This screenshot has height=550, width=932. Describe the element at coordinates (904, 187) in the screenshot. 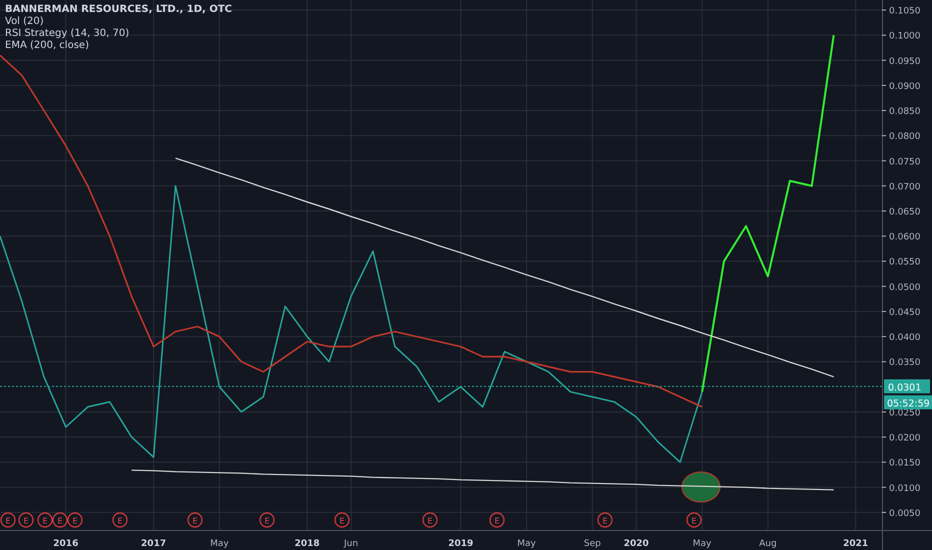

I see `price-axis-label: 0.0700` at that location.